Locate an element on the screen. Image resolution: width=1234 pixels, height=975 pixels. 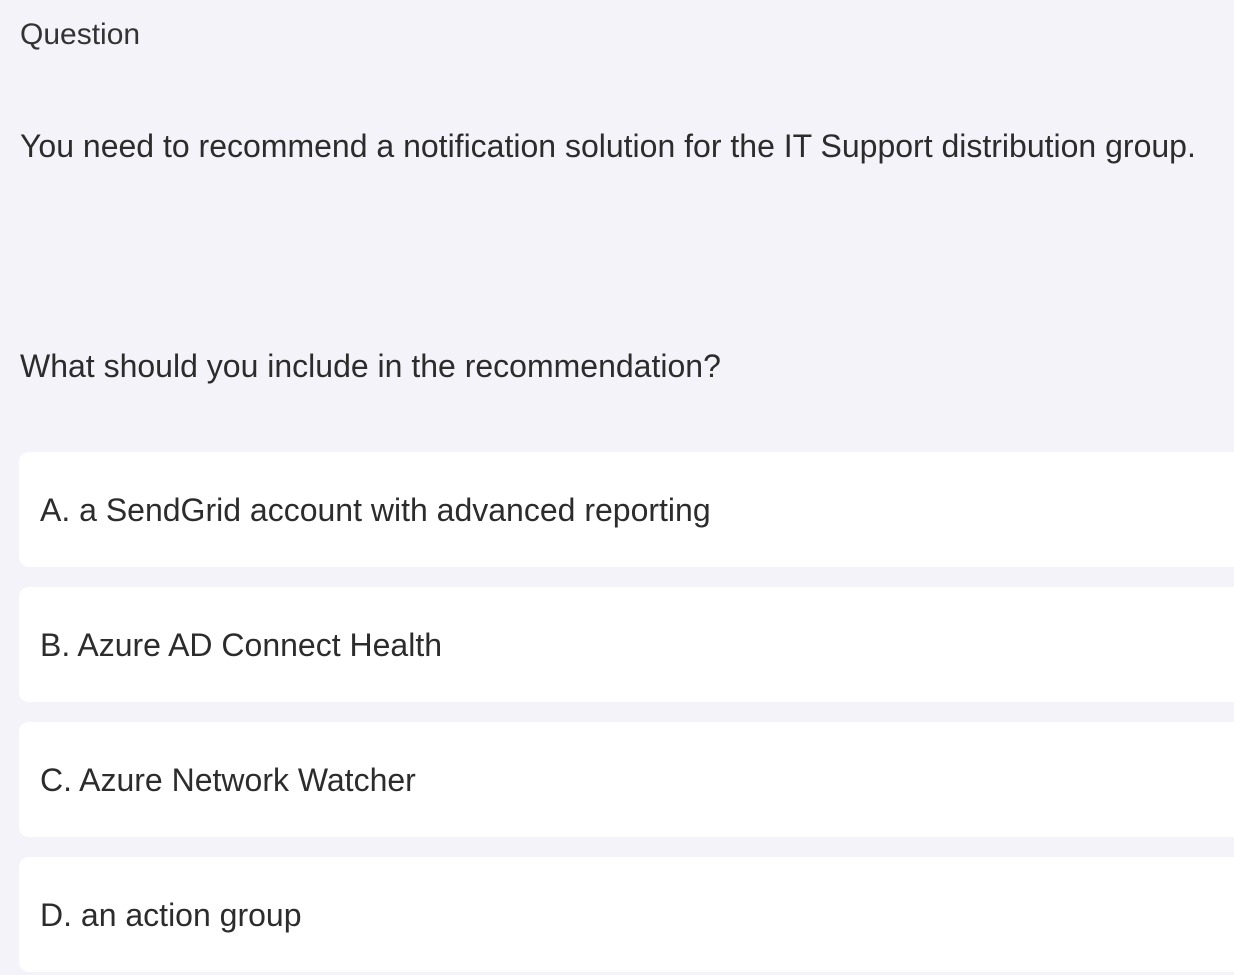
option-label: D. an action group is located at coordinates (171, 914).